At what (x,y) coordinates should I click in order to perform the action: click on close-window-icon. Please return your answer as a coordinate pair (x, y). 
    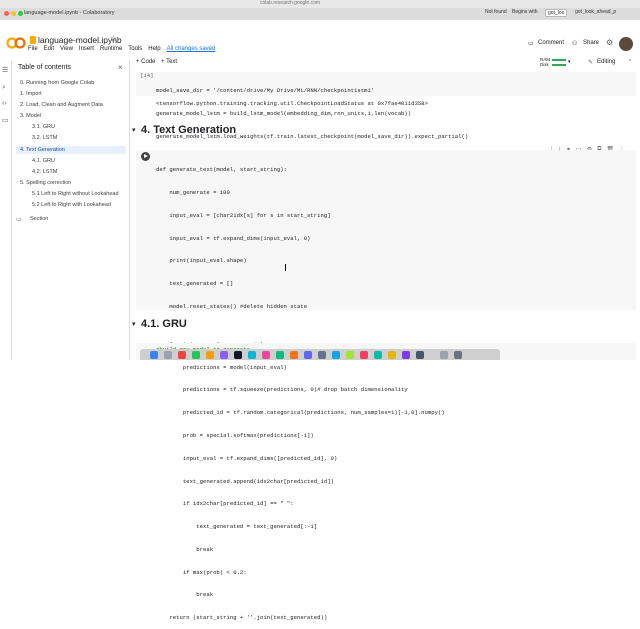
    Looking at the image, I should click on (6, 13).